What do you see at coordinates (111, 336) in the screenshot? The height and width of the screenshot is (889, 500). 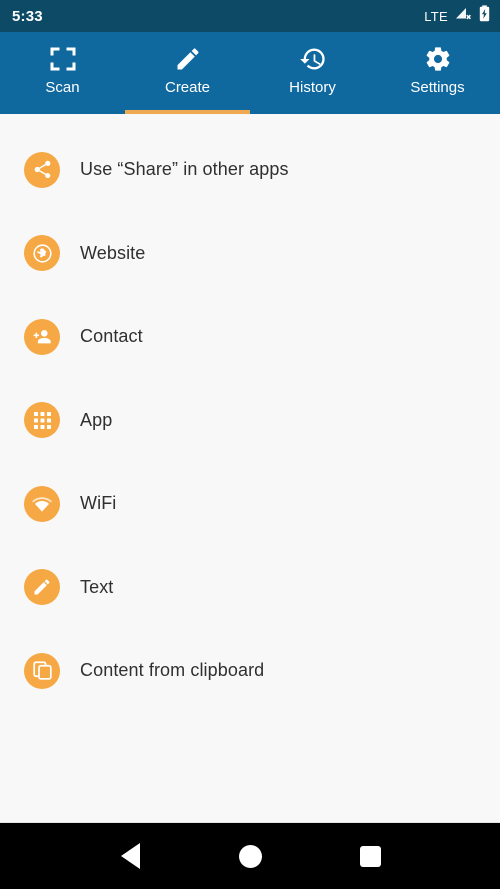 I see `list-item-contact-label: Contact` at bounding box center [111, 336].